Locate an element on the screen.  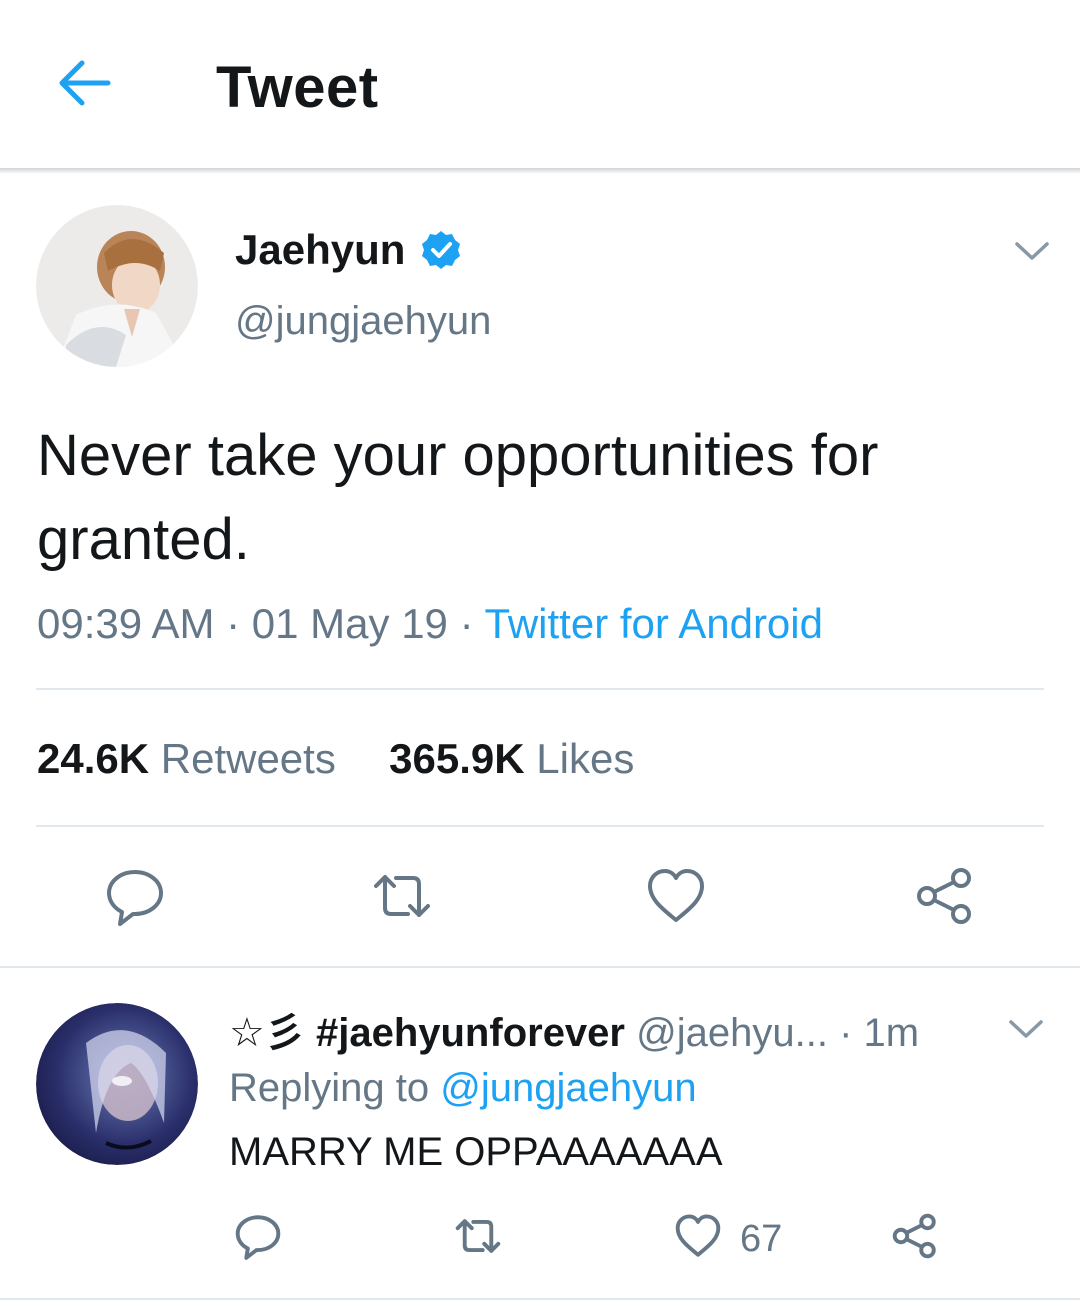
retweets-label: Retweets is located at coordinates (248, 758).